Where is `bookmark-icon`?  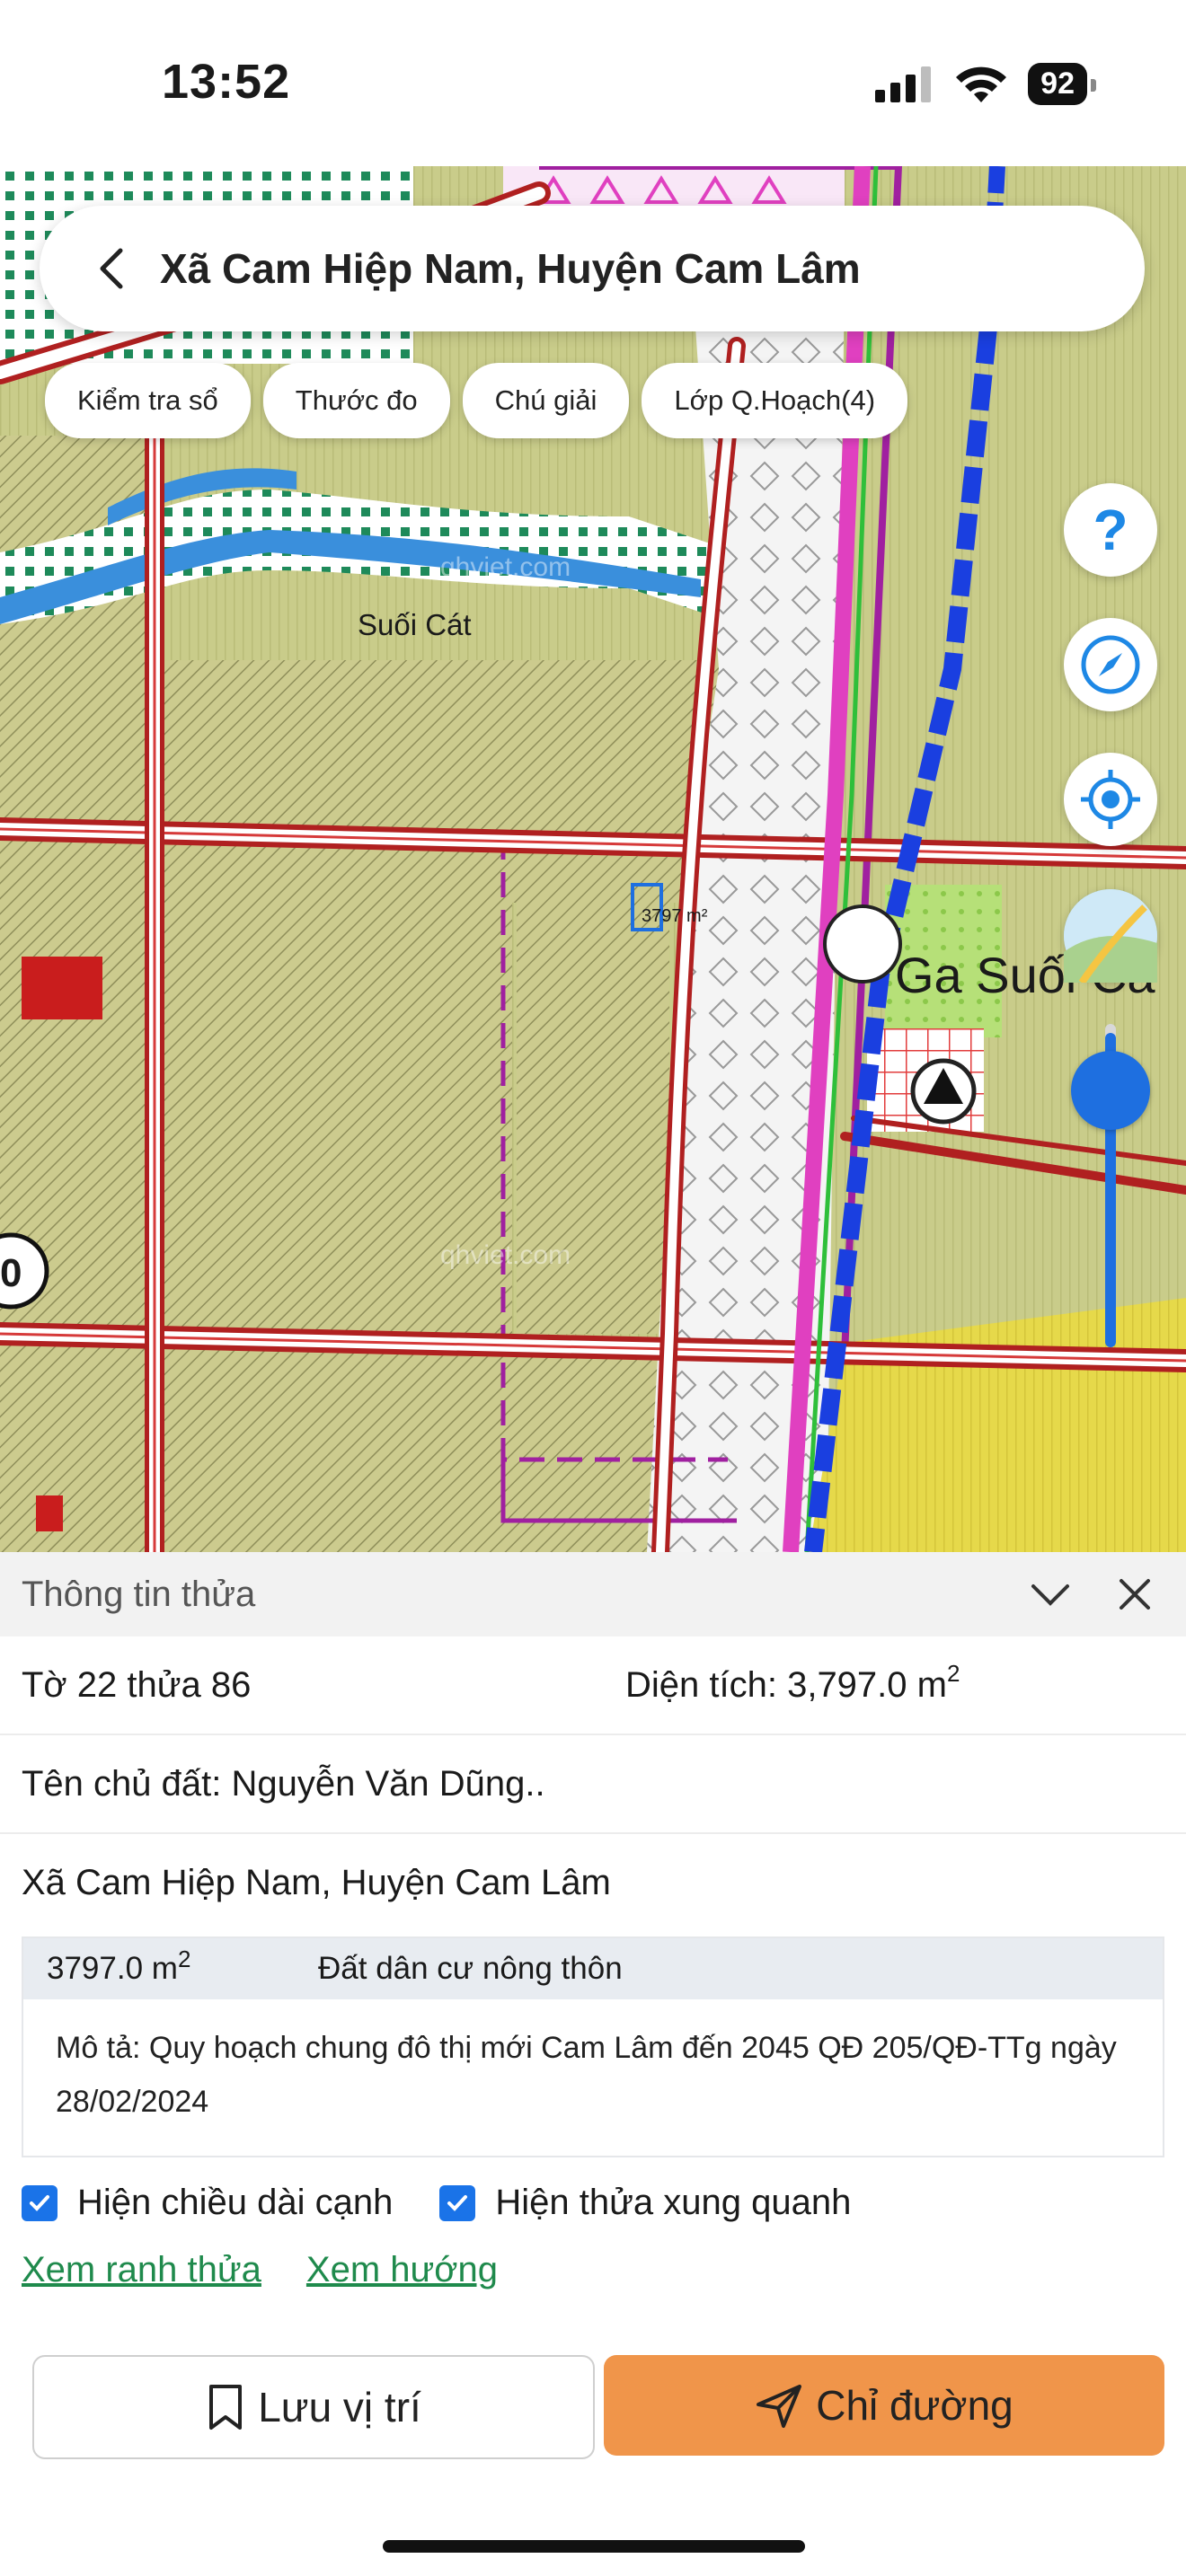 bookmark-icon is located at coordinates (226, 2407).